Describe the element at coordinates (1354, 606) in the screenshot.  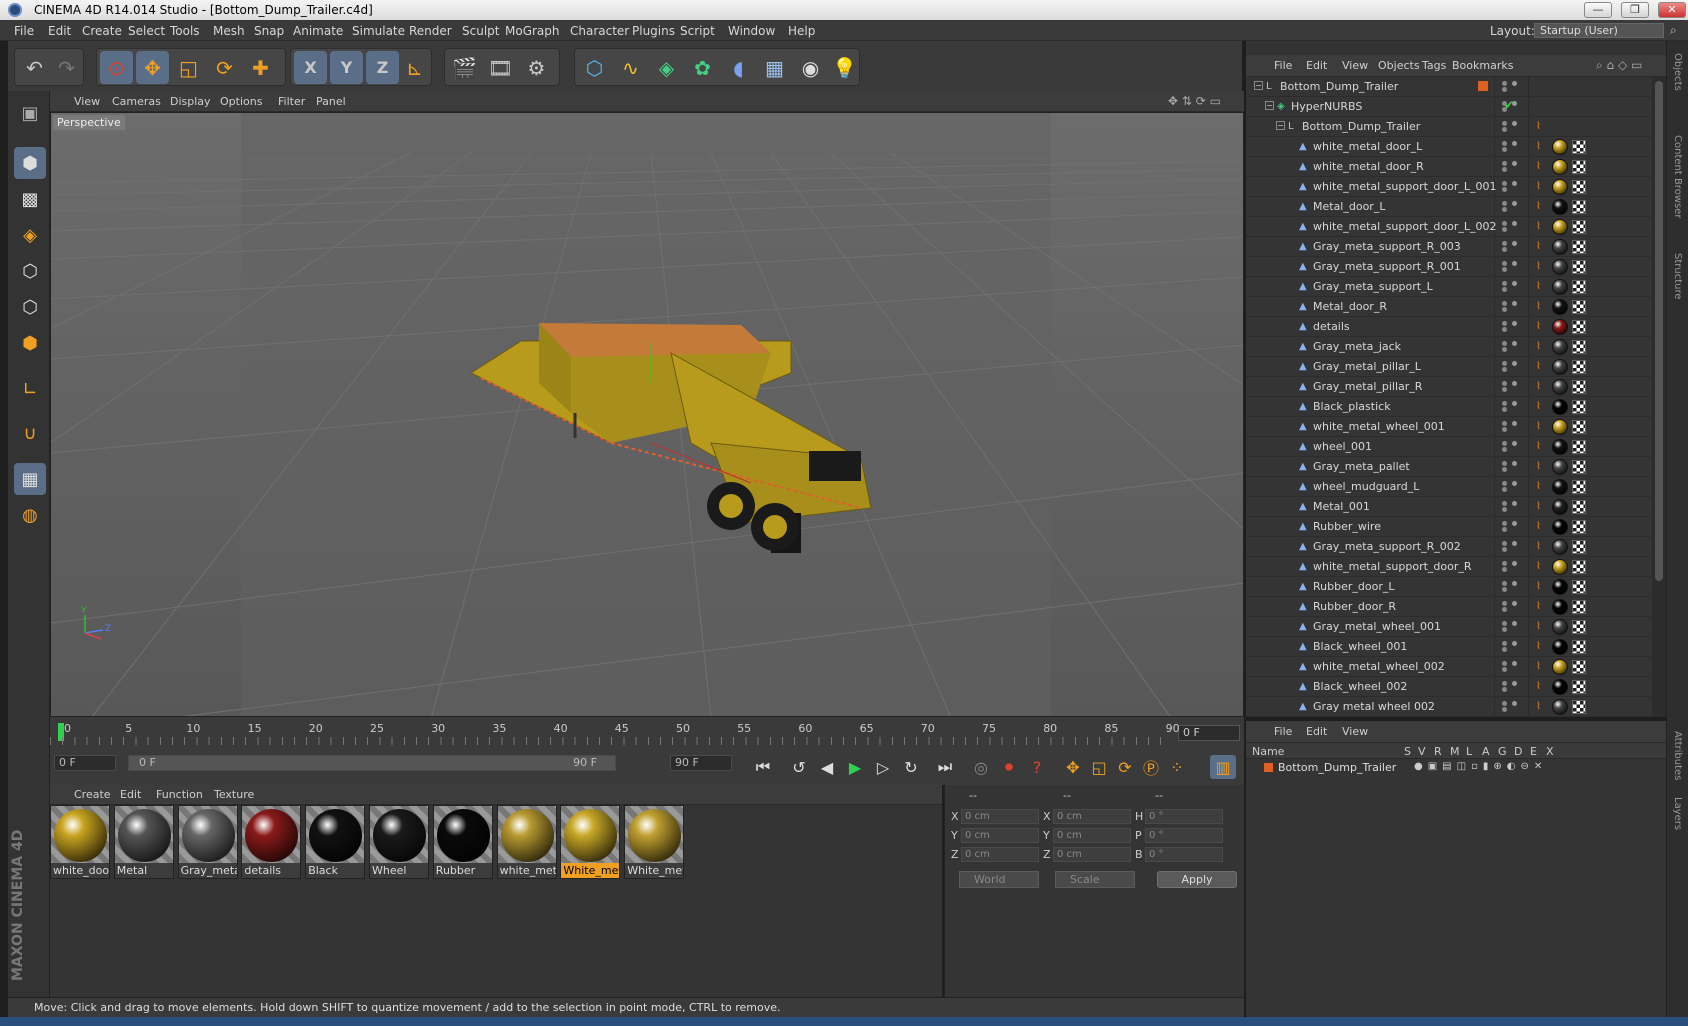
I see `object-name: Rubber_door_R` at that location.